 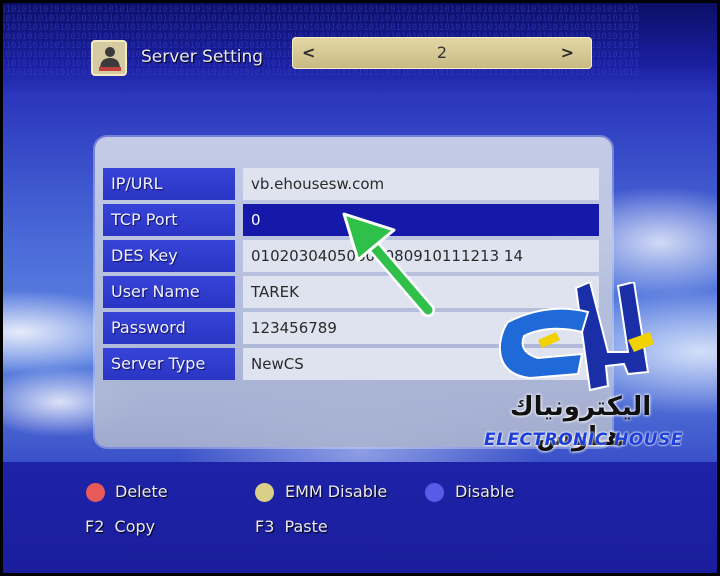 What do you see at coordinates (567, 52) in the screenshot?
I see `chevron-right-icon: >` at bounding box center [567, 52].